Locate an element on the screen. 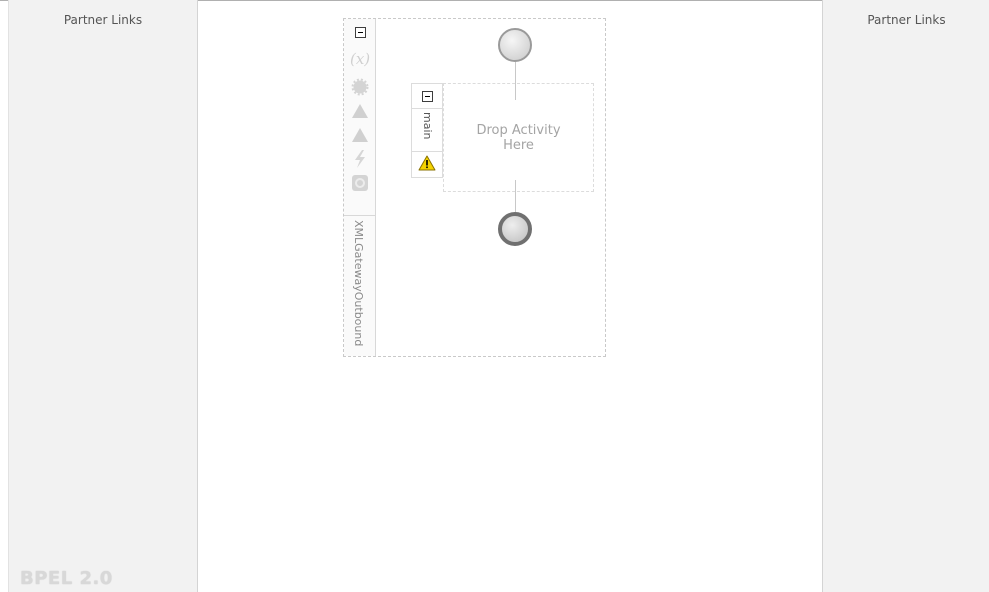 Image resolution: width=989 pixels, height=592 pixels. drop-activity-text: Drop Activity Here is located at coordinates (518, 137).